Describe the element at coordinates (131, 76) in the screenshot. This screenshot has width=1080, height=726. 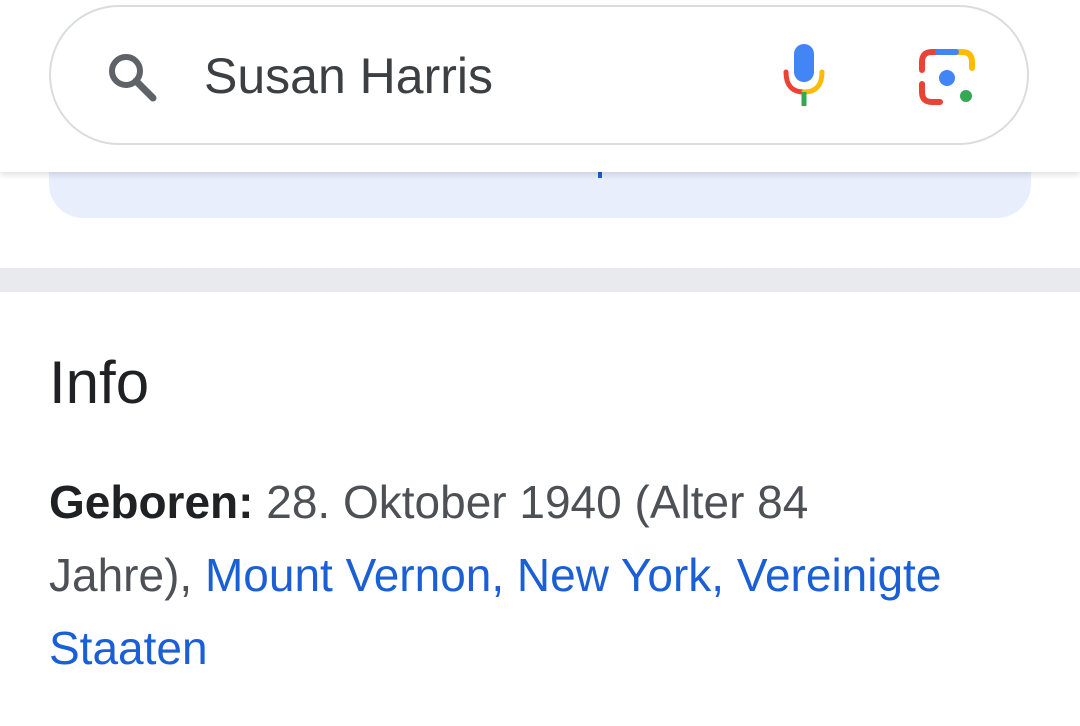
I see `search-icon` at that location.